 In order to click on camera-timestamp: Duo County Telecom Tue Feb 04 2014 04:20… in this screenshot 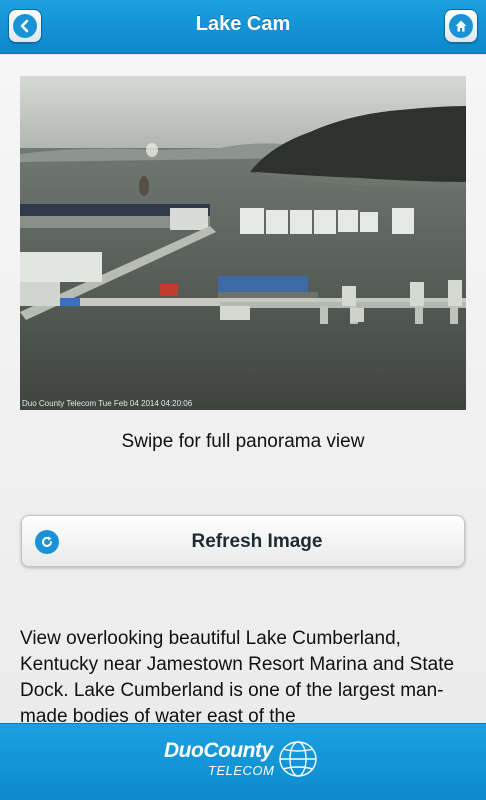, I will do `click(107, 403)`.